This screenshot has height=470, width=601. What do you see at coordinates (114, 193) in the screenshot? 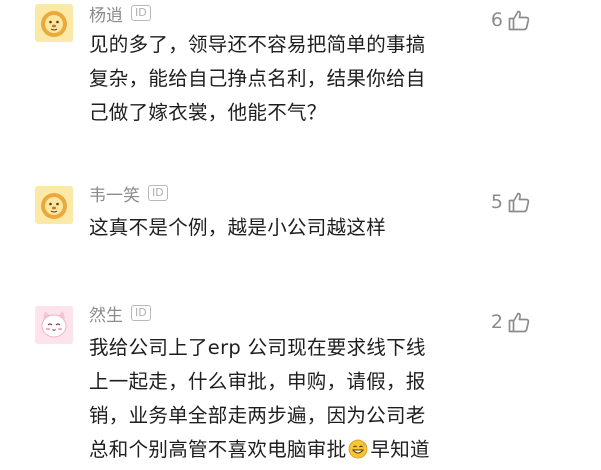
I see `author-name: 韦一笑` at bounding box center [114, 193].